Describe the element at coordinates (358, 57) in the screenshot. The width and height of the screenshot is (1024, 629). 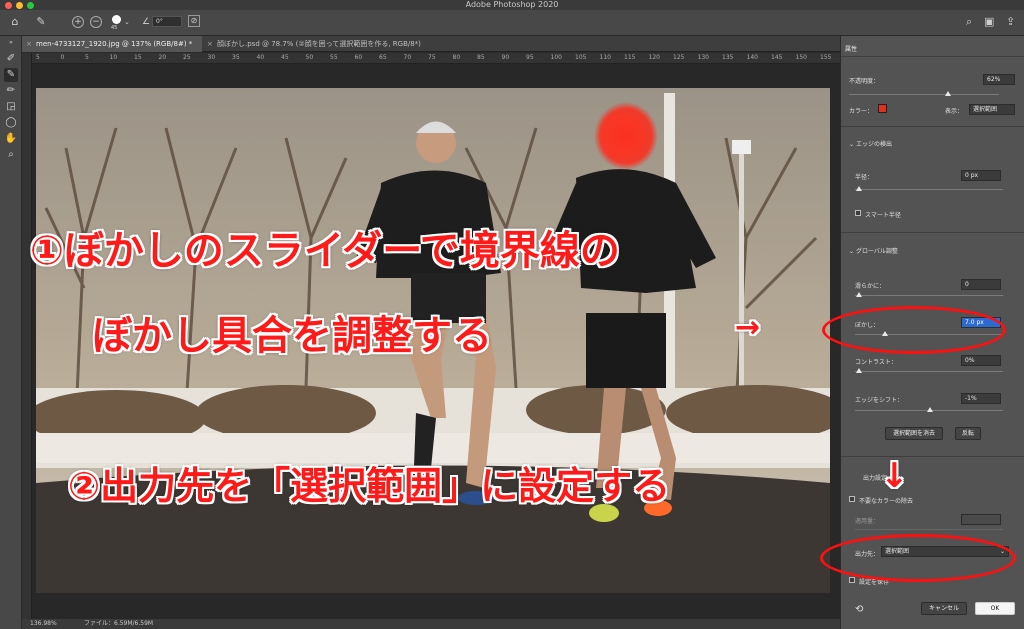
I see `ruler-tick: 60` at that location.